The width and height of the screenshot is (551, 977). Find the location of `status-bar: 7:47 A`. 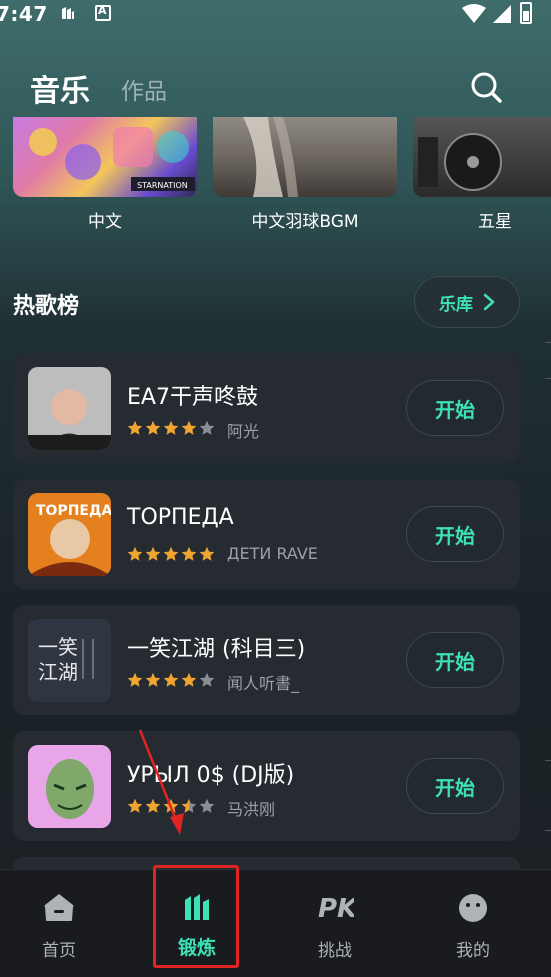

status-bar: 7:47 A is located at coordinates (275, 14).